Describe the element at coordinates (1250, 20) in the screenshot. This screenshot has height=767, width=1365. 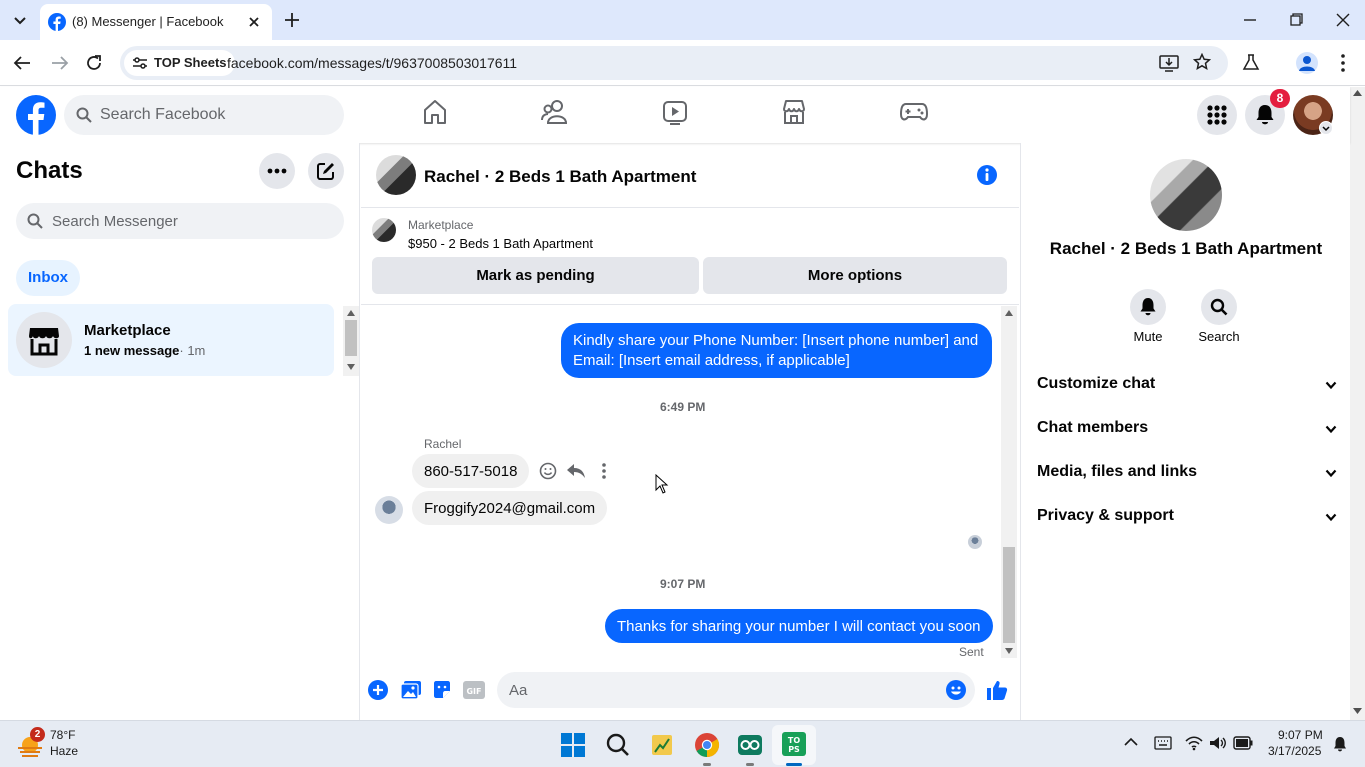
I see `minimize-icon` at that location.